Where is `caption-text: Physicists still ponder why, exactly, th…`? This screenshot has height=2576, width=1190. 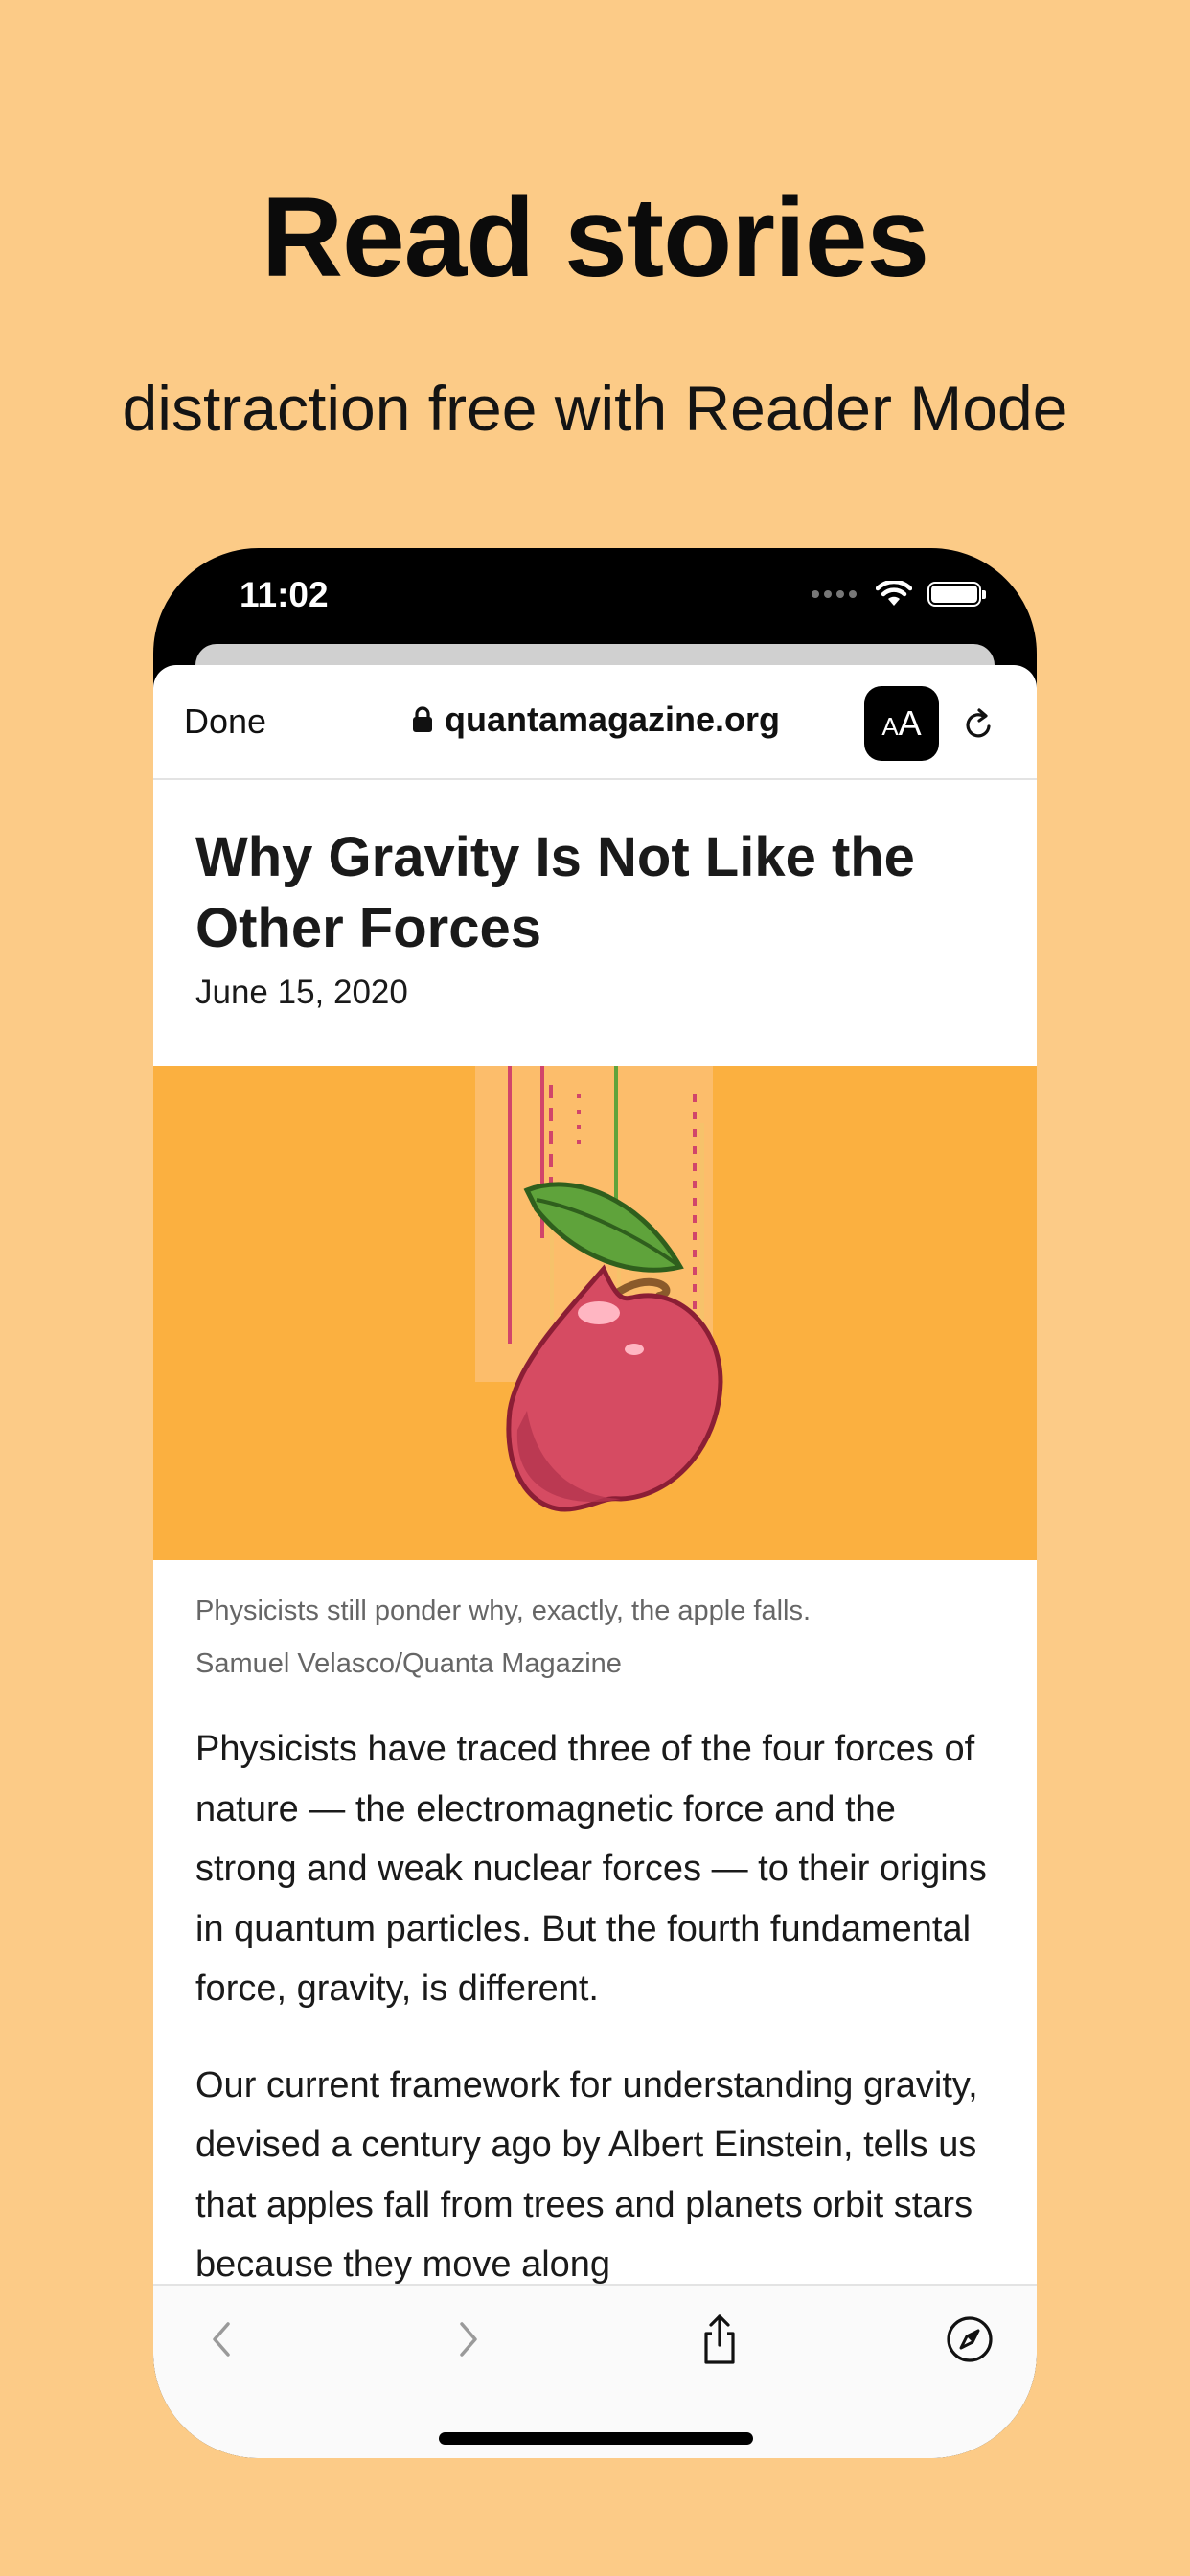 caption-text: Physicists still ponder why, exactly, th… is located at coordinates (503, 1611).